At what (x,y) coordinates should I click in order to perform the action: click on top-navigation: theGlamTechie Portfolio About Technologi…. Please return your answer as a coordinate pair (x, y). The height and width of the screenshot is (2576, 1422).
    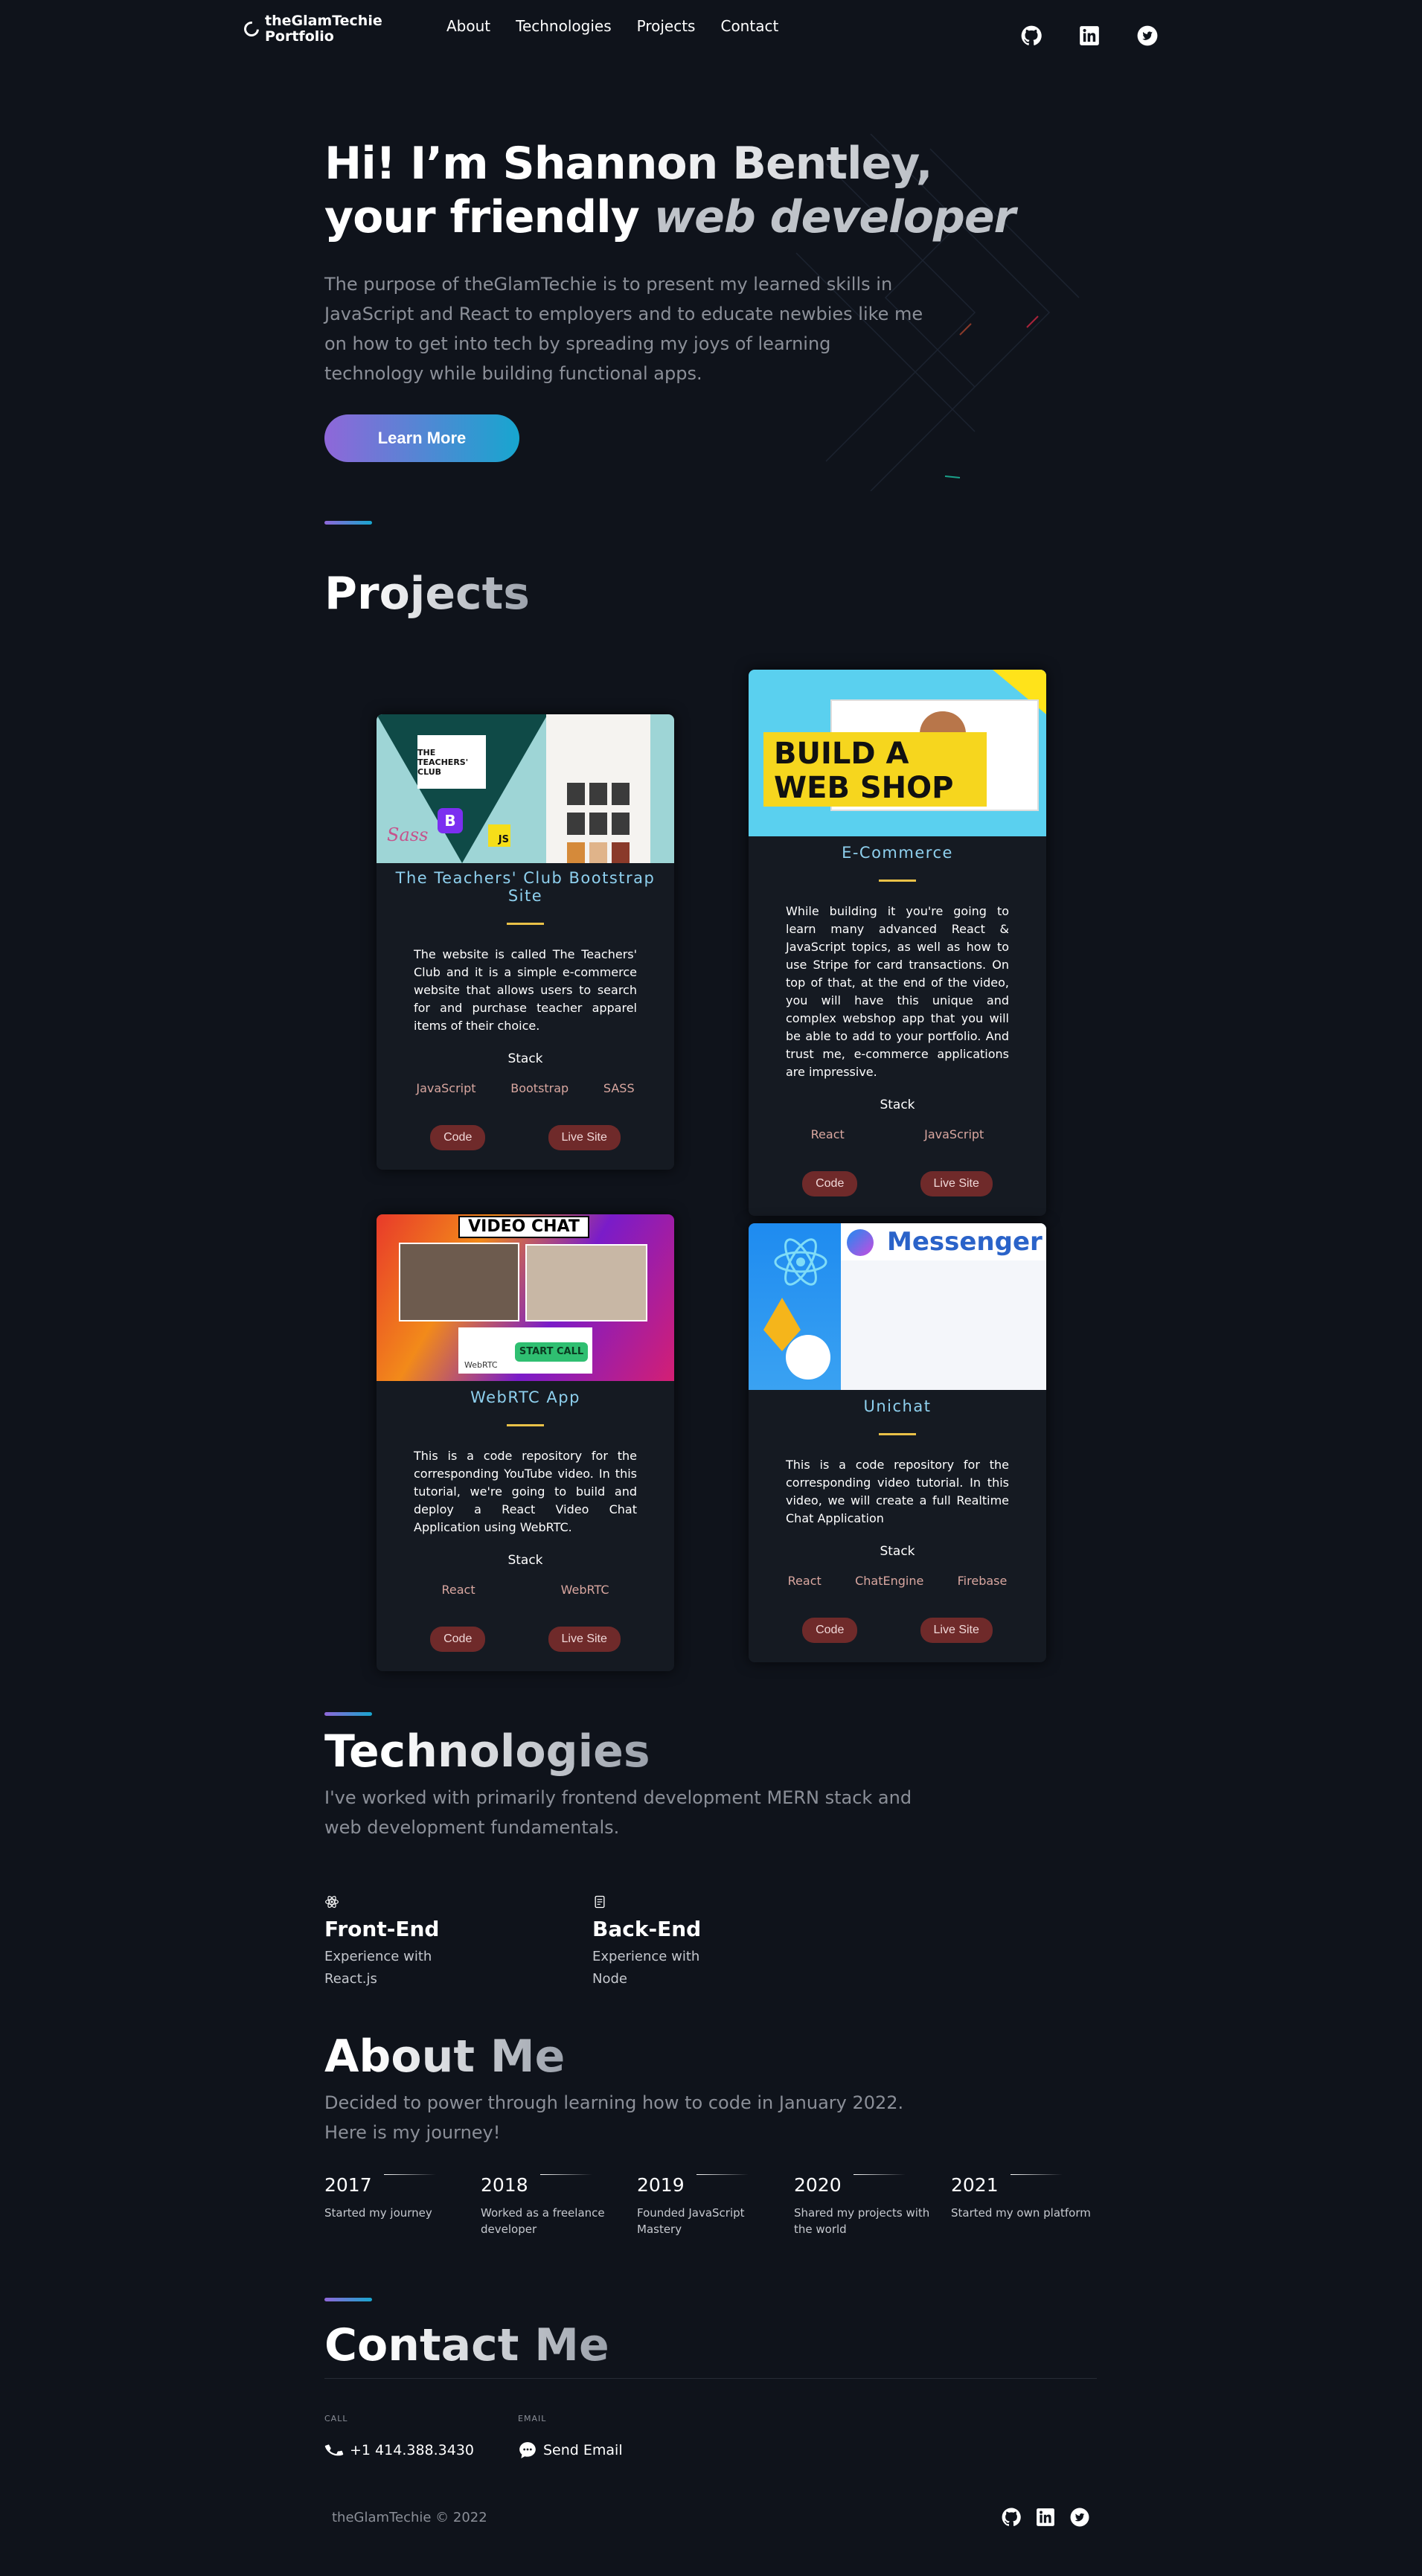
    Looking at the image, I should click on (711, 29).